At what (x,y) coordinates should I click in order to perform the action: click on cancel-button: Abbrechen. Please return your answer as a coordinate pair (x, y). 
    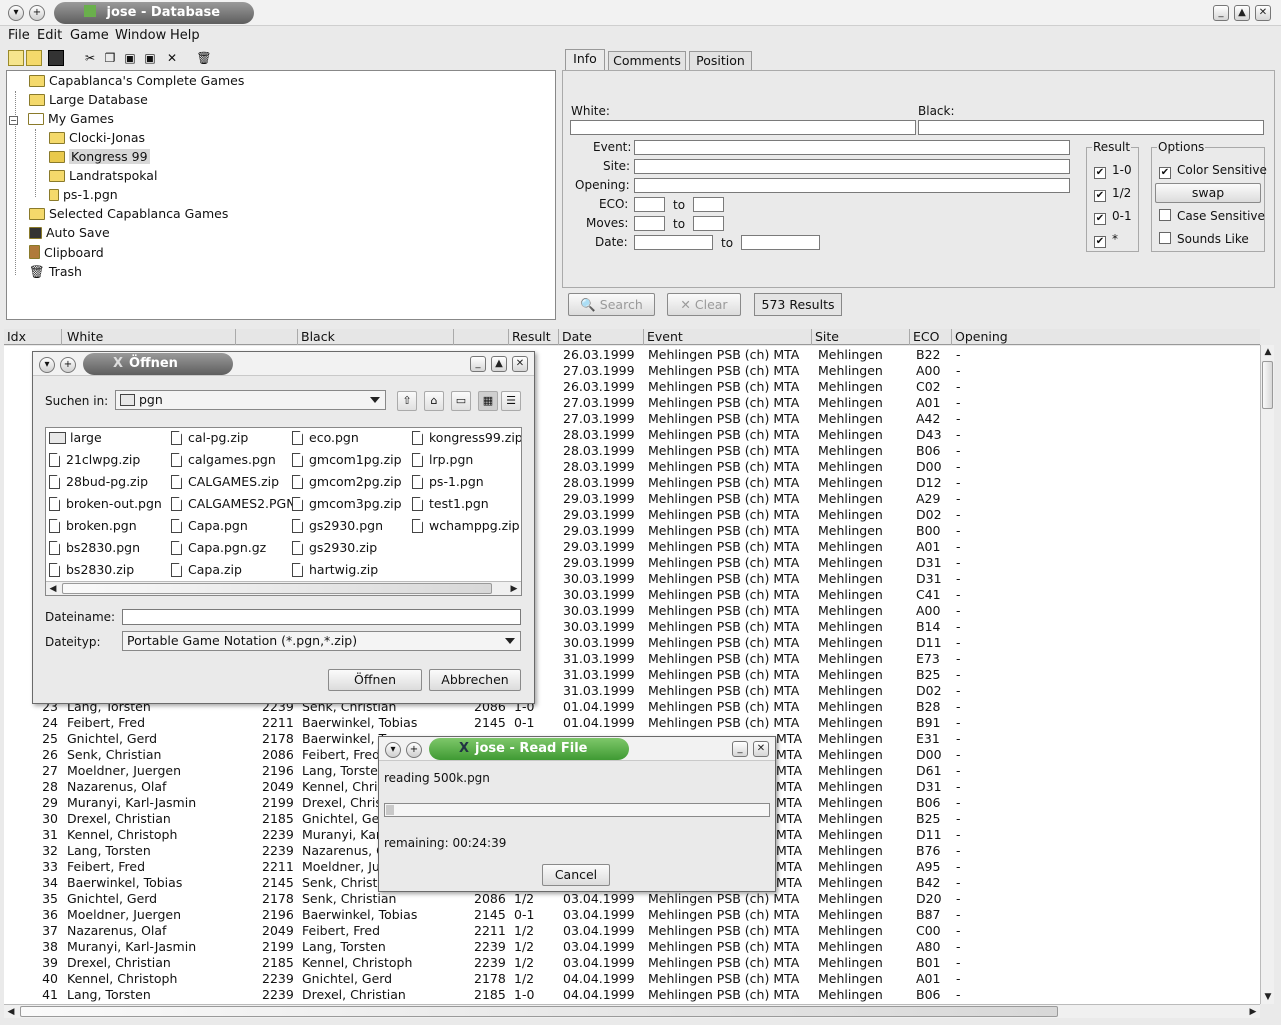
    Looking at the image, I should click on (475, 680).